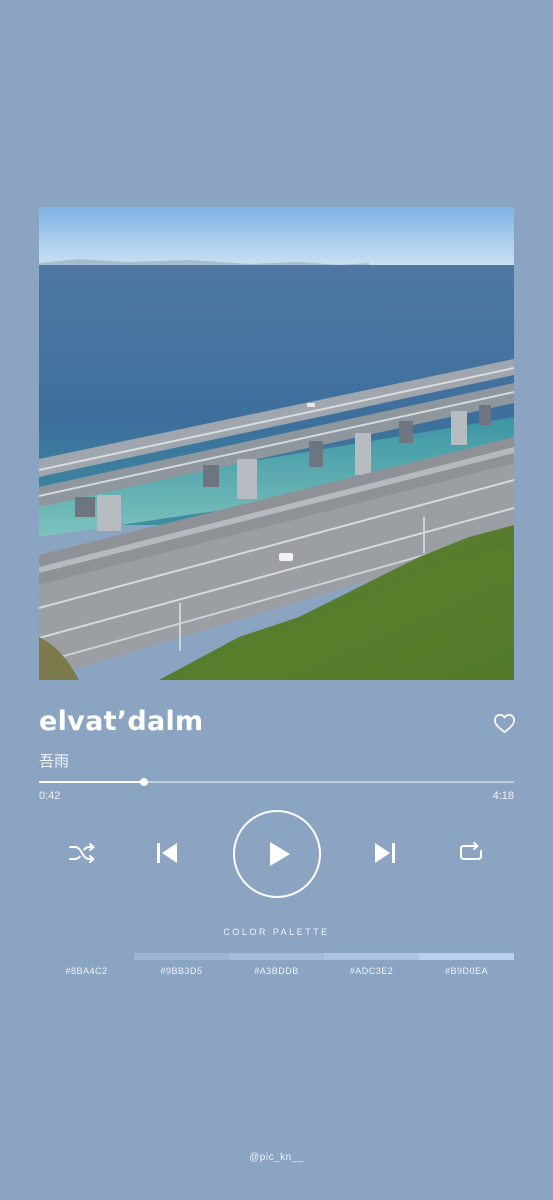 This screenshot has width=553, height=1200. Describe the element at coordinates (276, 932) in the screenshot. I see `palette-heading: COLOR PALETTE` at that location.